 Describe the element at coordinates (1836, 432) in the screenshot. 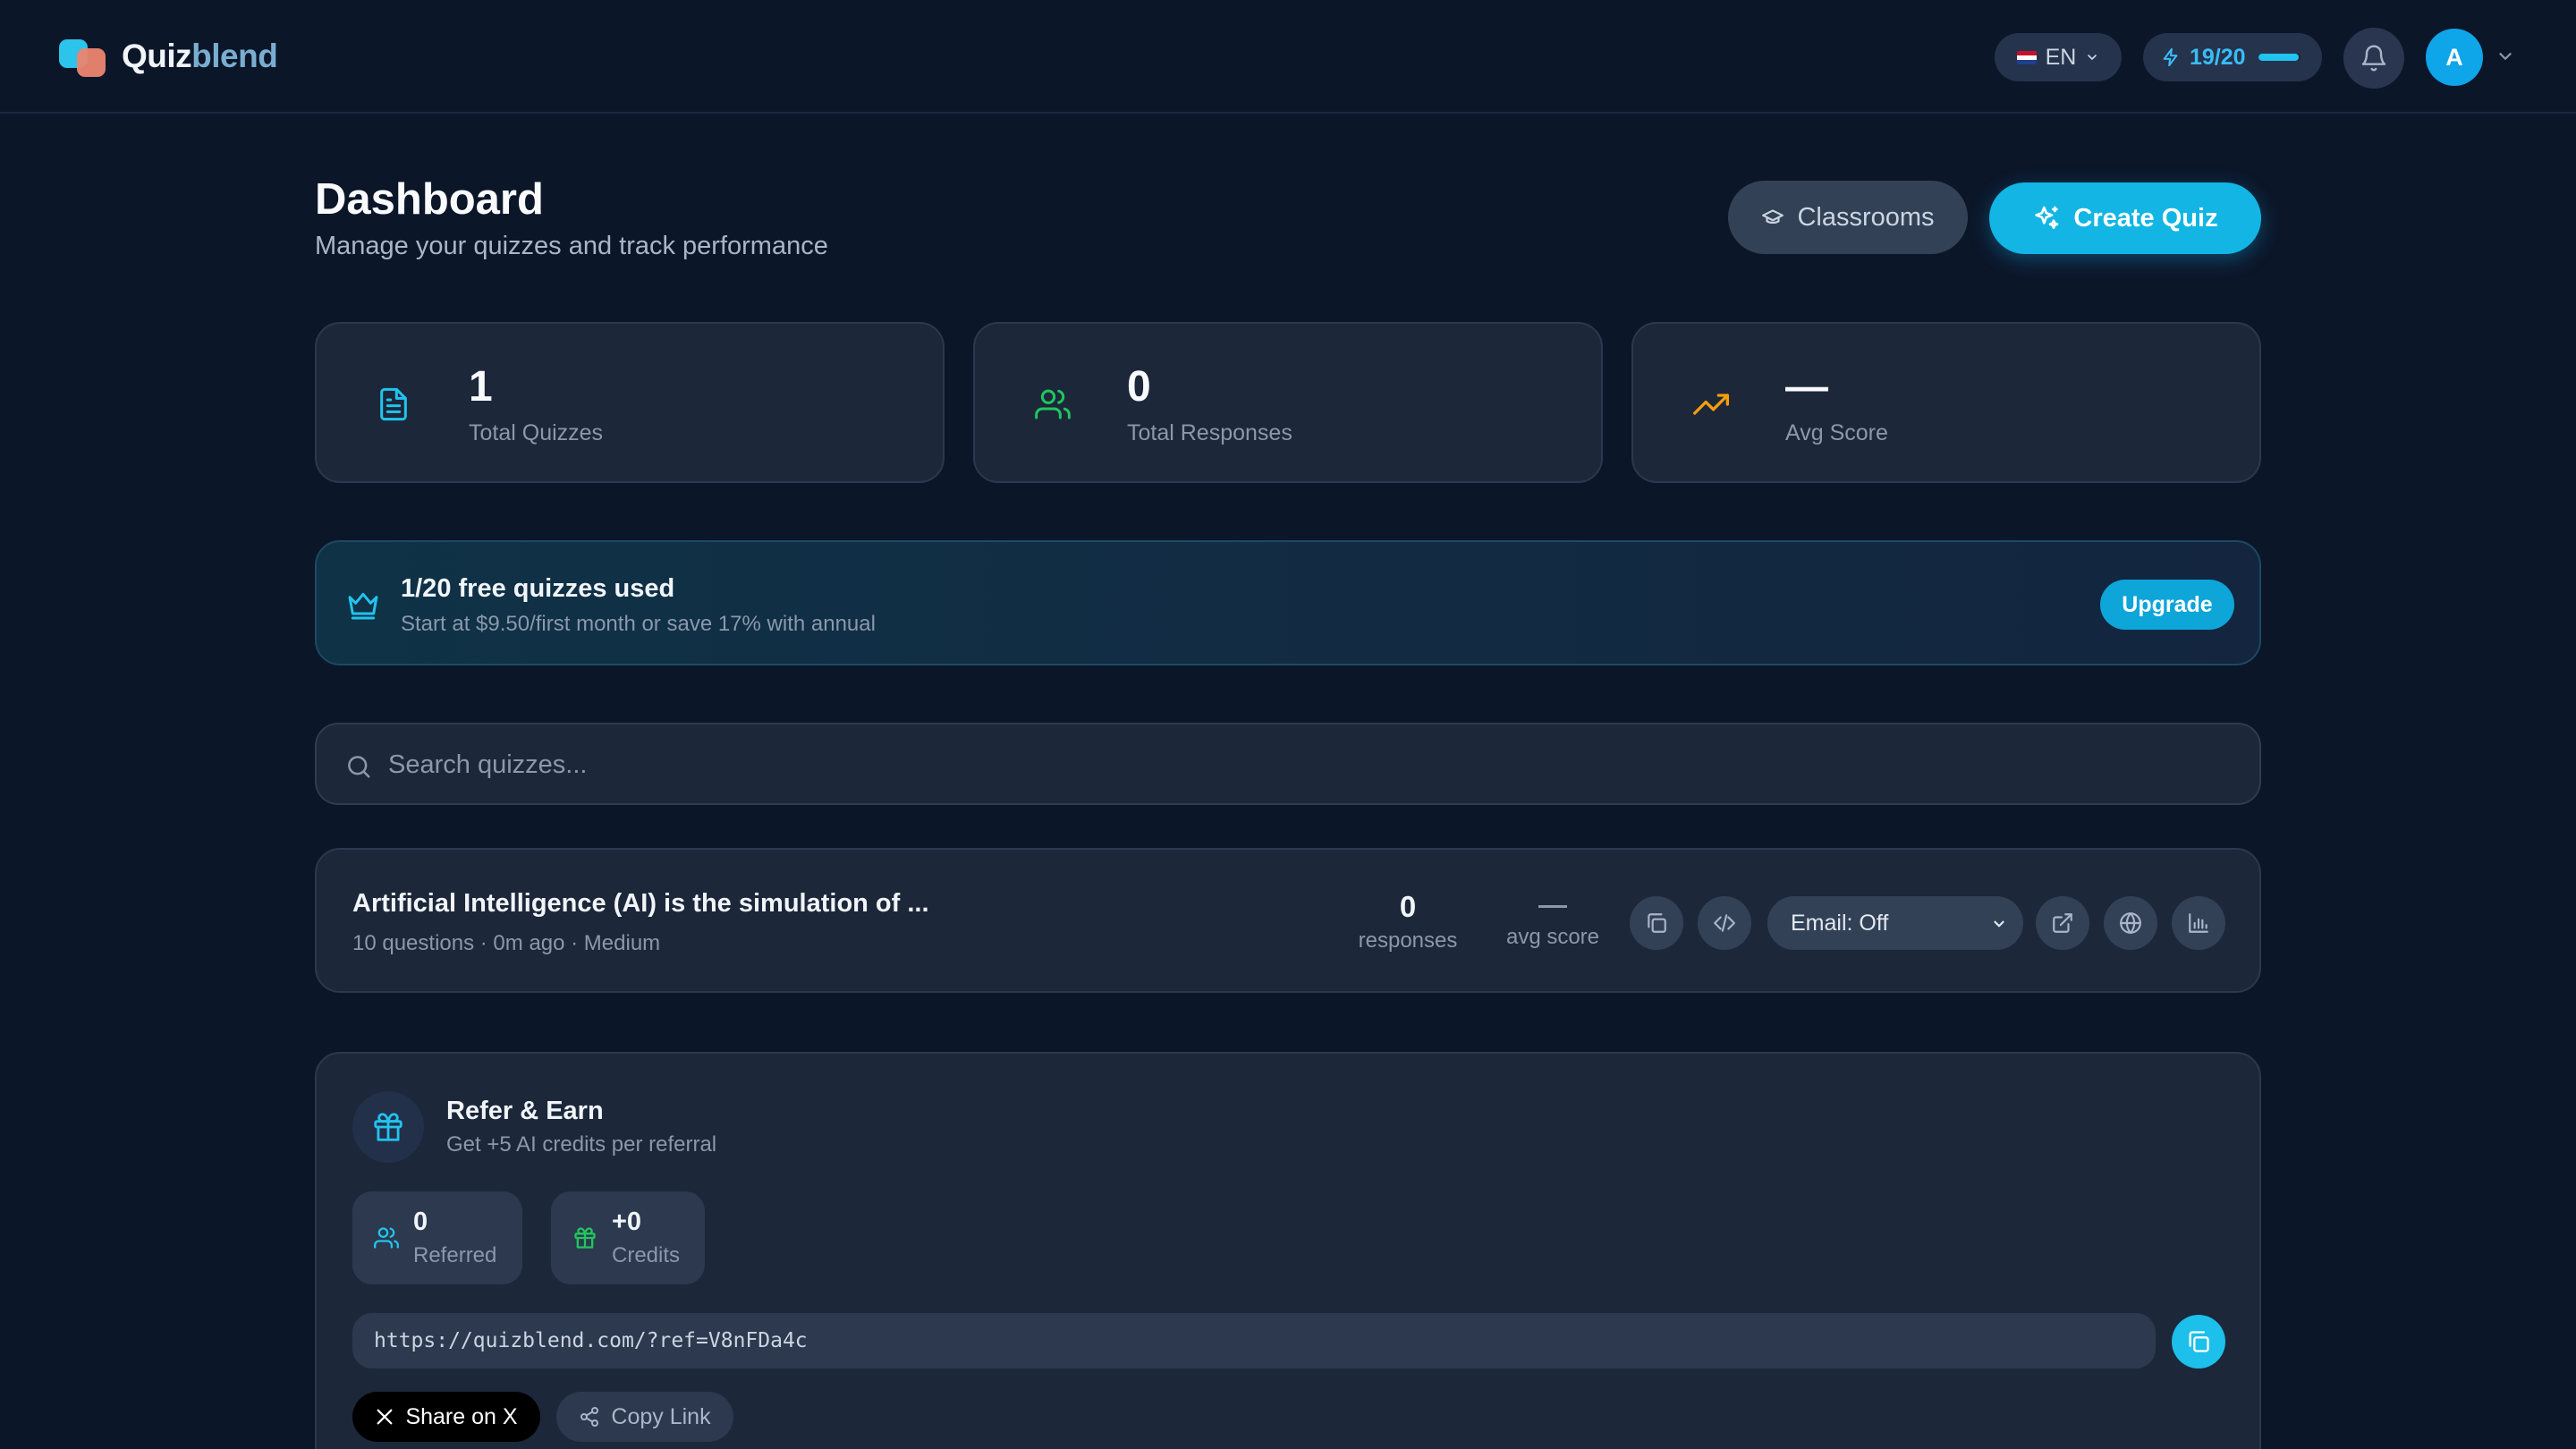

I see `stat-label: Avg Score` at that location.